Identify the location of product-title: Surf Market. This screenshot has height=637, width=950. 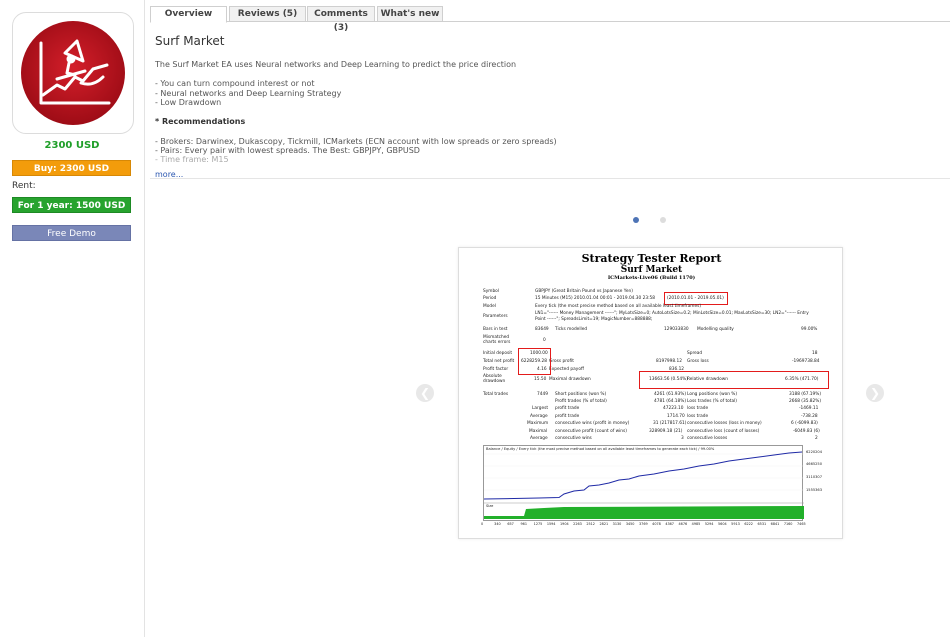
(190, 41).